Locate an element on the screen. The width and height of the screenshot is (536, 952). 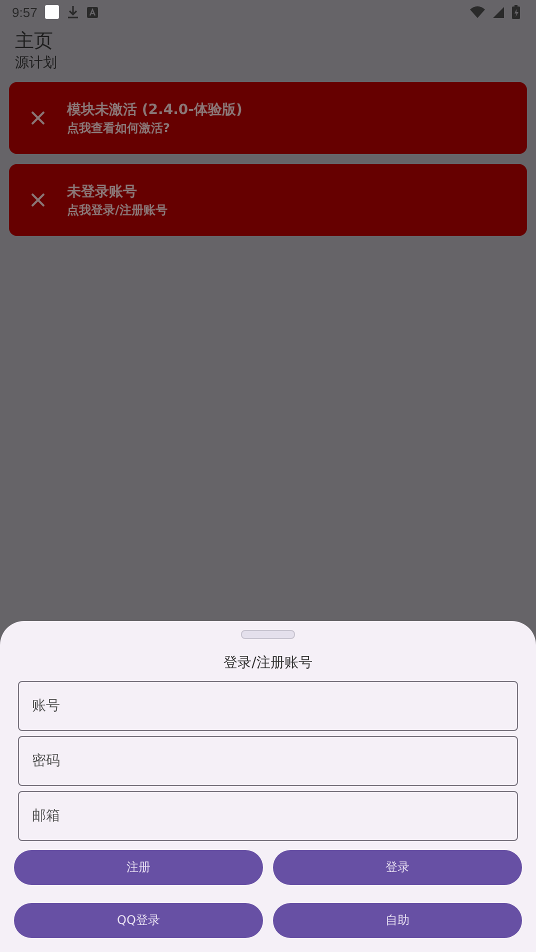
download-icon is located at coordinates (73, 12).